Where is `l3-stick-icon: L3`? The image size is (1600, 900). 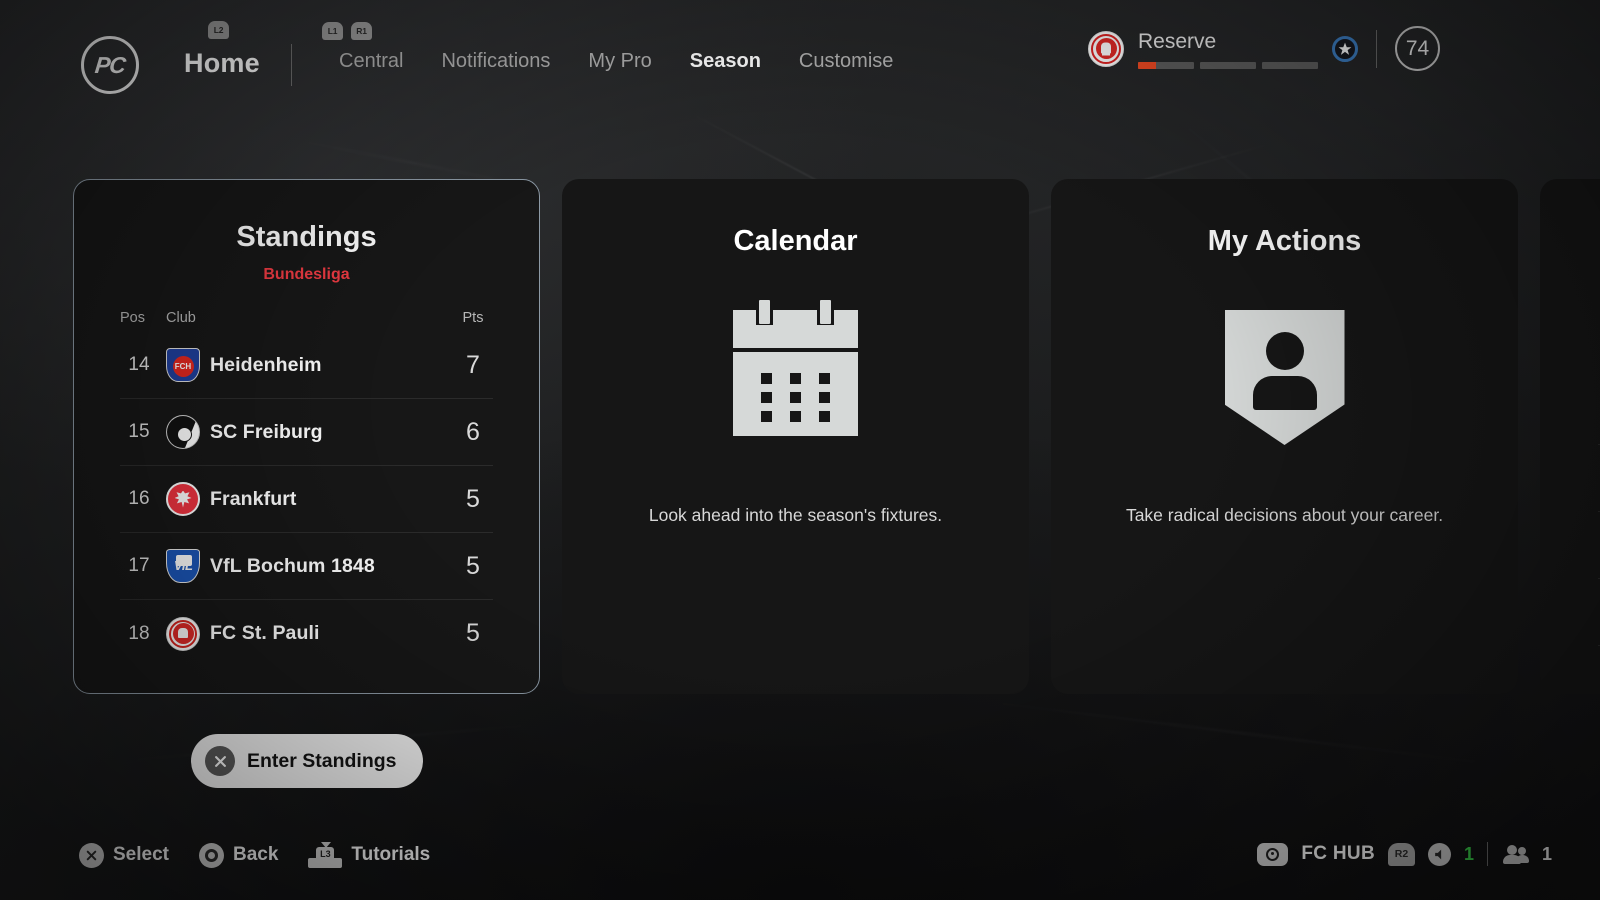
l3-stick-icon: L3 is located at coordinates (325, 855).